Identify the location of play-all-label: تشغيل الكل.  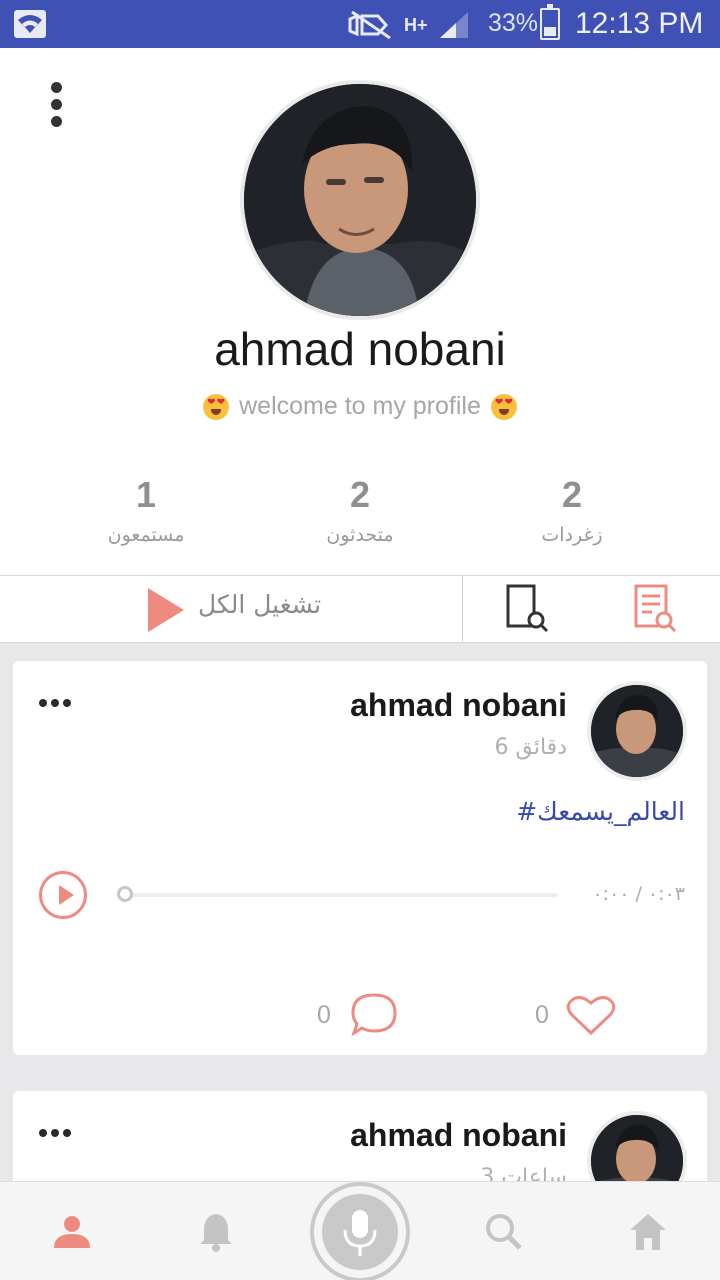
(260, 604).